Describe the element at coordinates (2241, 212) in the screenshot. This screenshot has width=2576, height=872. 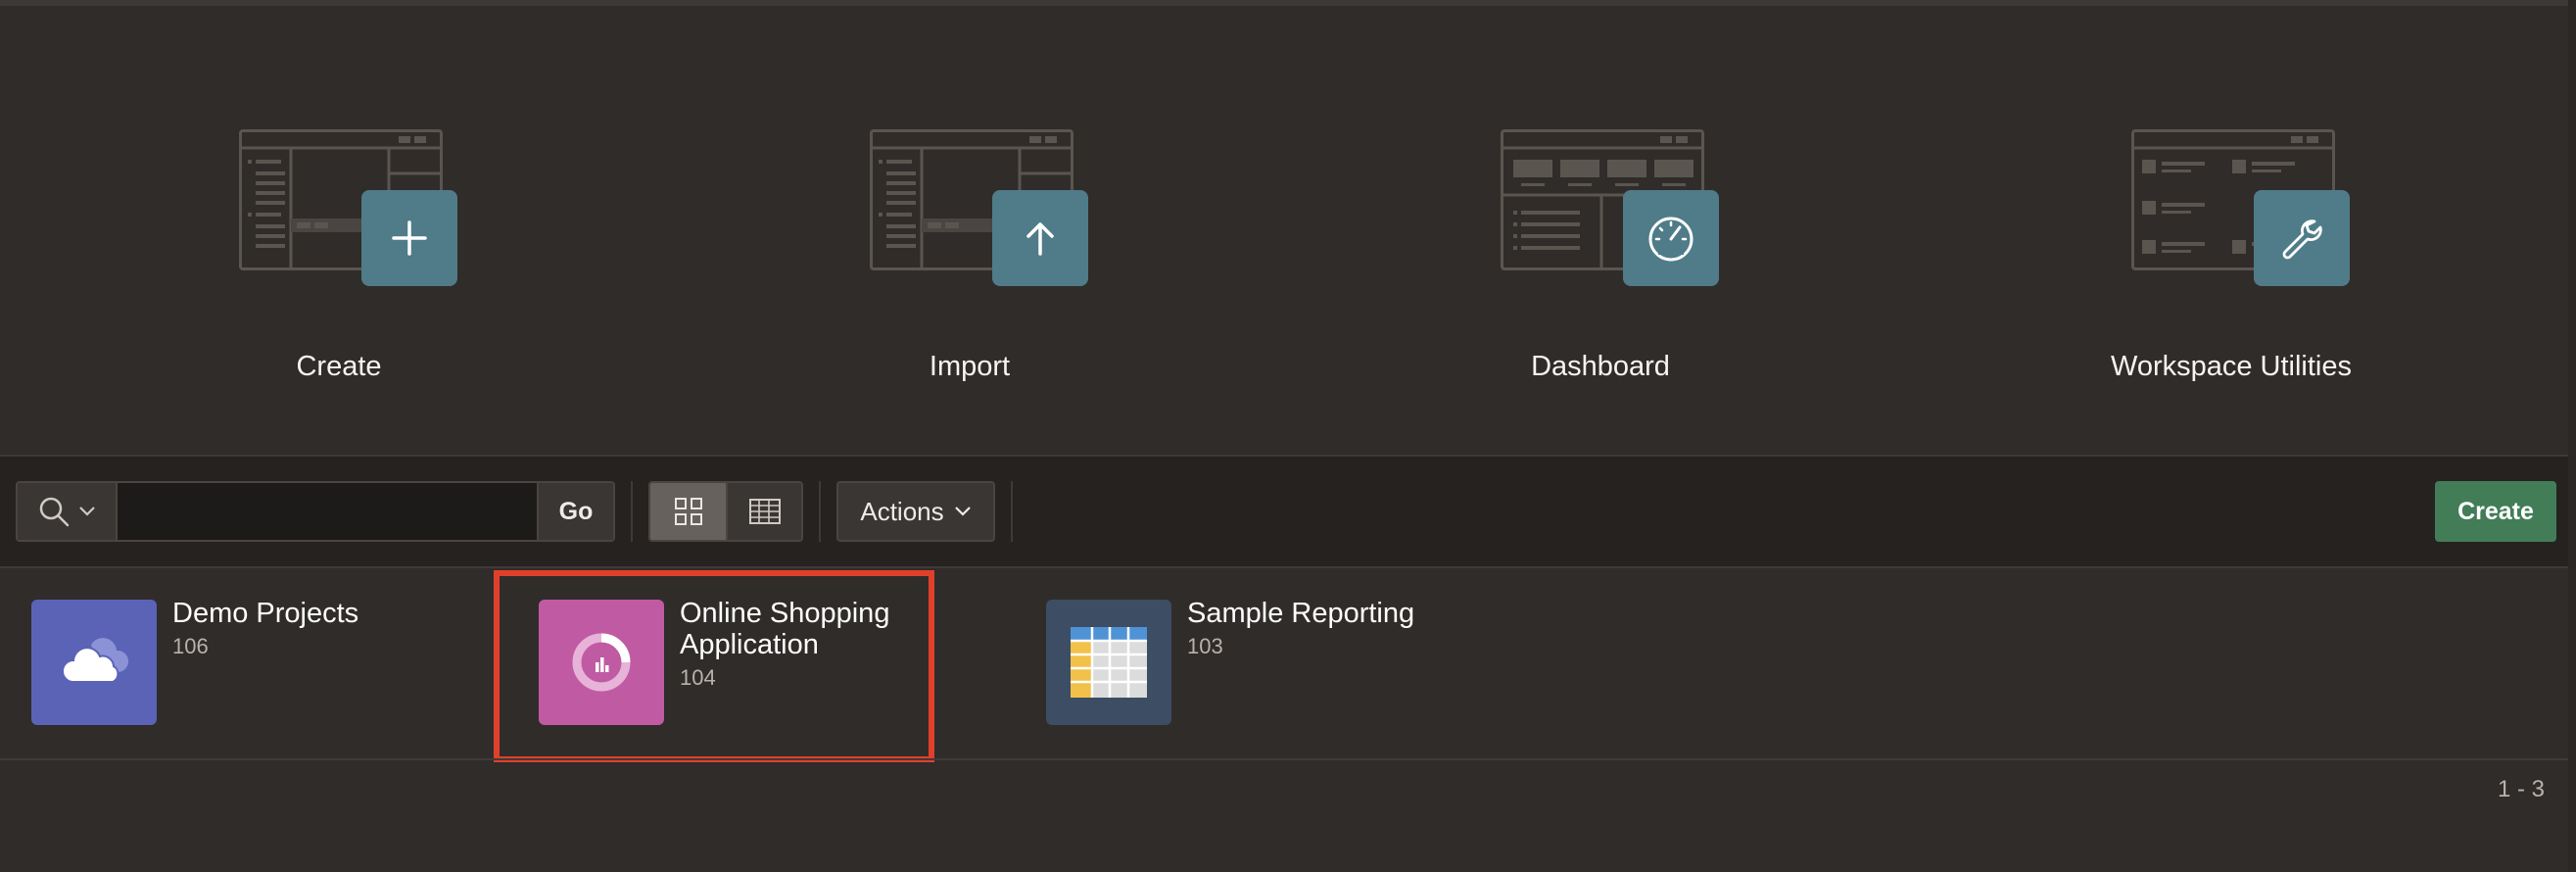
I see `workspace-utilities-illustration` at that location.